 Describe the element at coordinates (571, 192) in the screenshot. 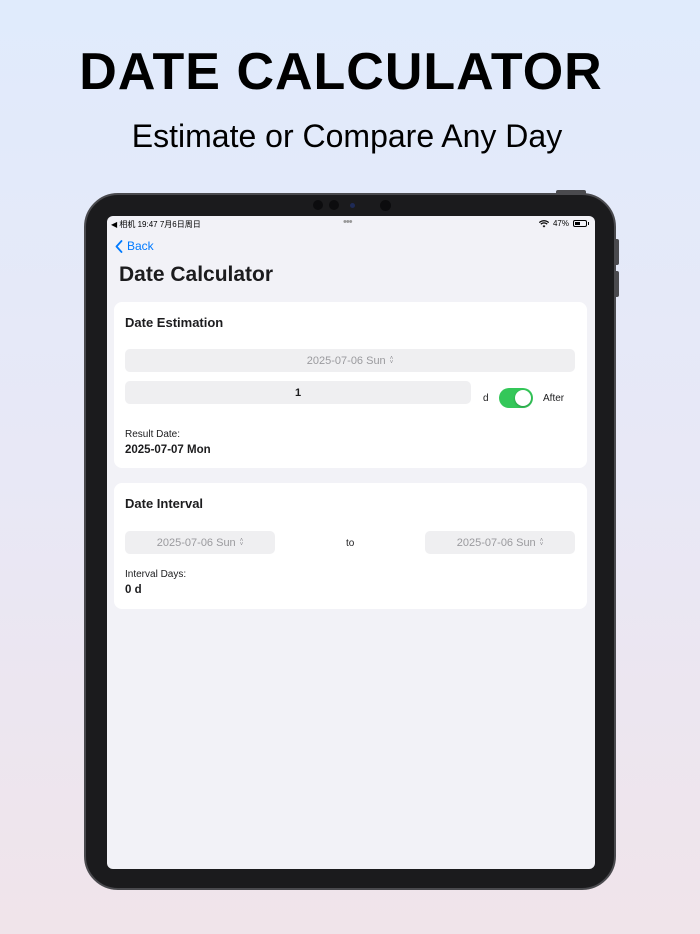

I see `top-button` at that location.